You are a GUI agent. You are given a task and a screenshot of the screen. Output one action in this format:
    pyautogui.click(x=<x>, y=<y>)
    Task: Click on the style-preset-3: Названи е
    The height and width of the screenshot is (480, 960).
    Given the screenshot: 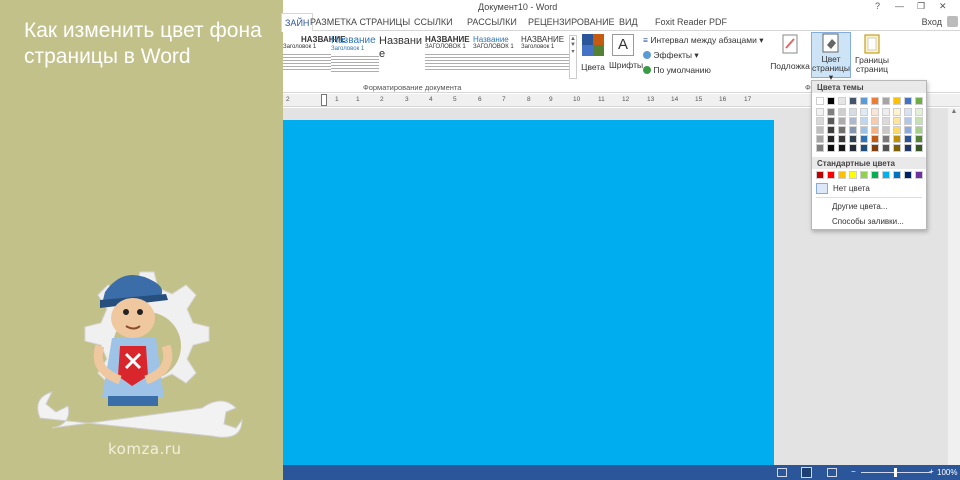 What is the action you would take?
    pyautogui.click(x=403, y=57)
    